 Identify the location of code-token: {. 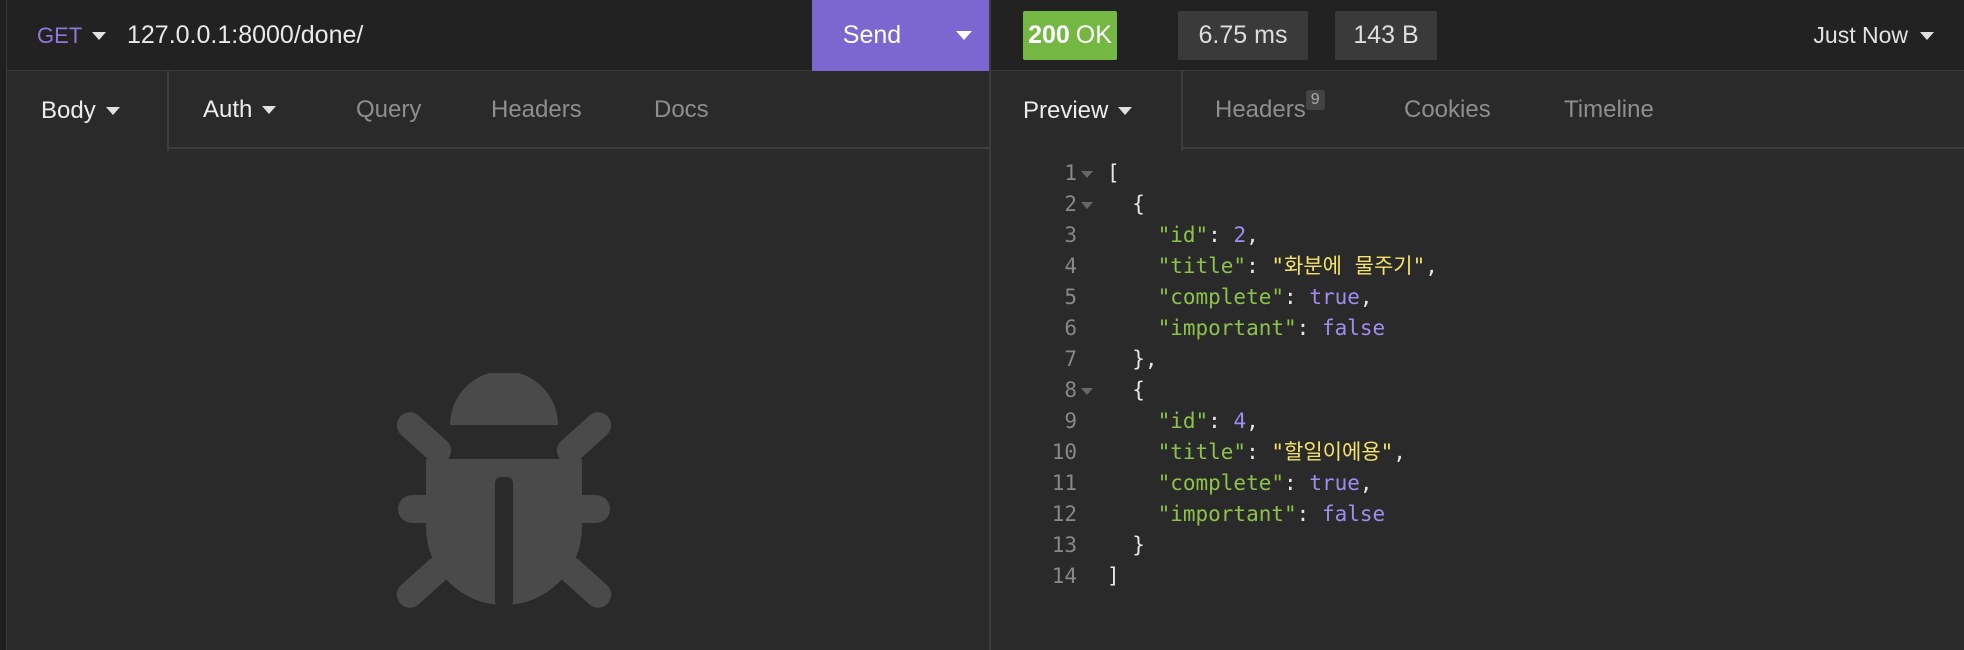
(1126, 390).